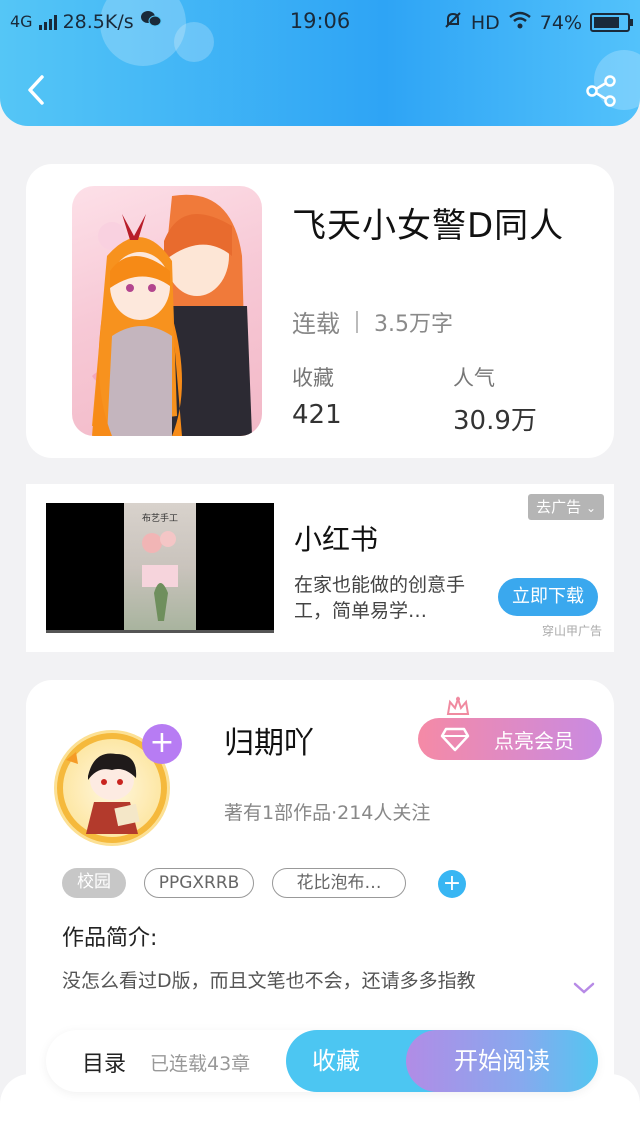  Describe the element at coordinates (372, 321) in the screenshot. I see `book-meta: 连载 3.5万字` at that location.